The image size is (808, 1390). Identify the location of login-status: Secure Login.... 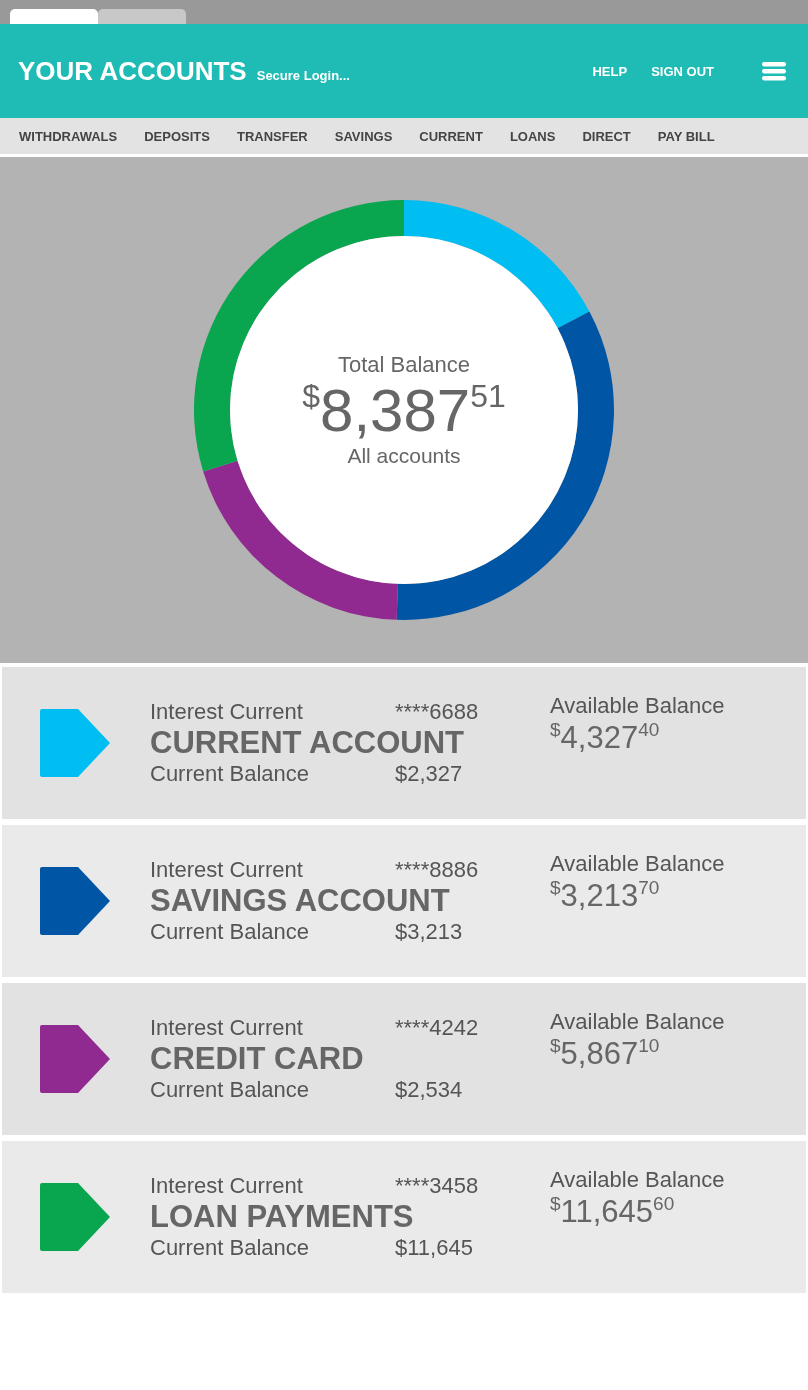
(303, 75).